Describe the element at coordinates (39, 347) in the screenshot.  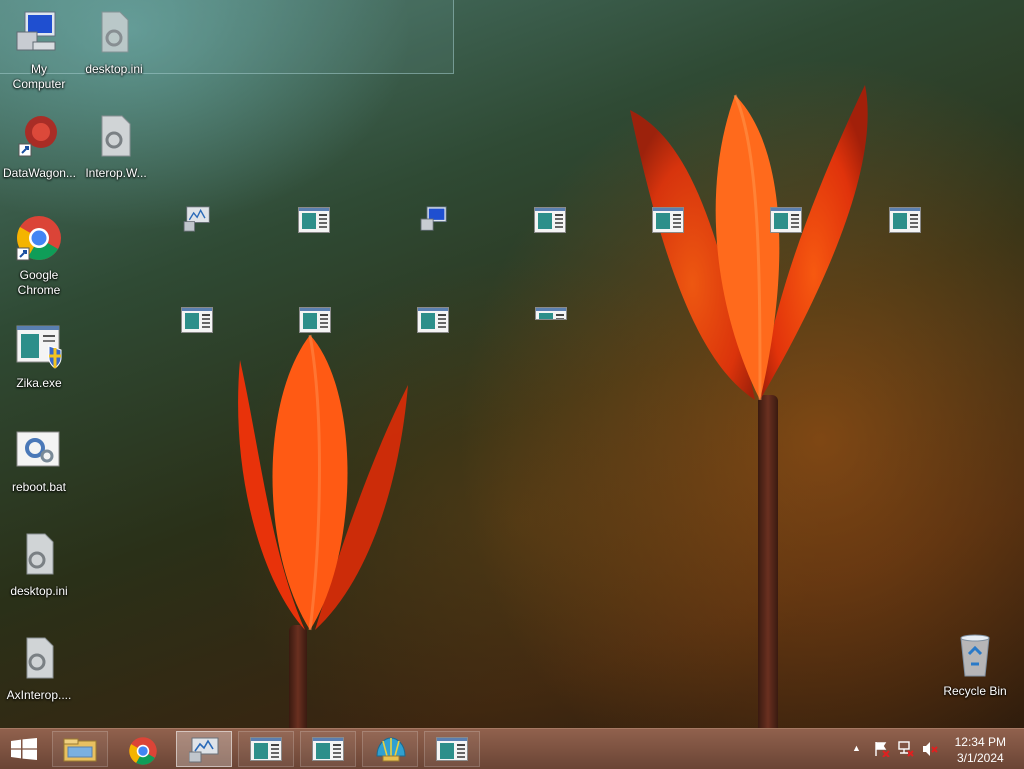
I see `app-window-shield-icon` at that location.